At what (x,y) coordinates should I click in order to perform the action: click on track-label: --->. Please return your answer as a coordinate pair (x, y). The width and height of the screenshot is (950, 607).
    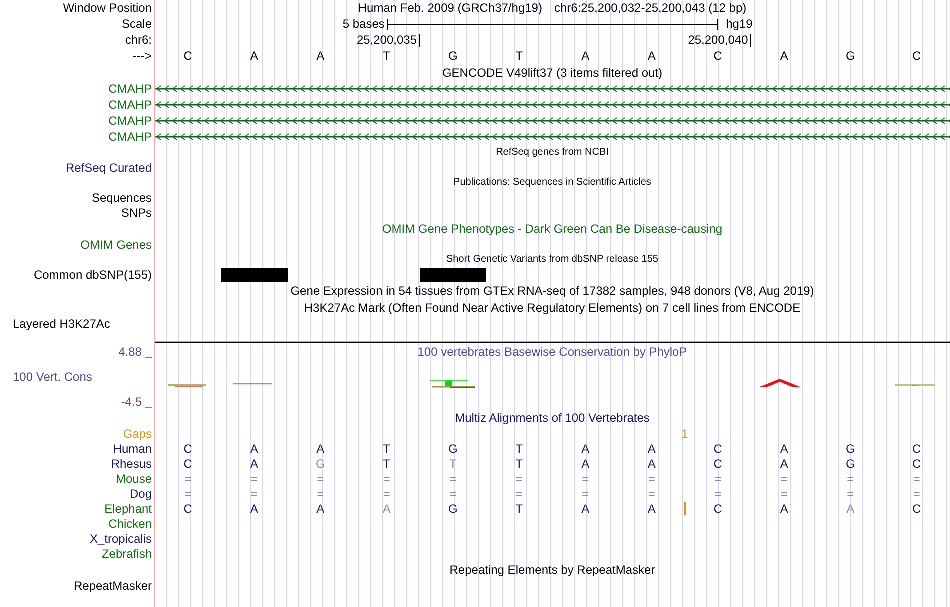
    Looking at the image, I should click on (142, 56).